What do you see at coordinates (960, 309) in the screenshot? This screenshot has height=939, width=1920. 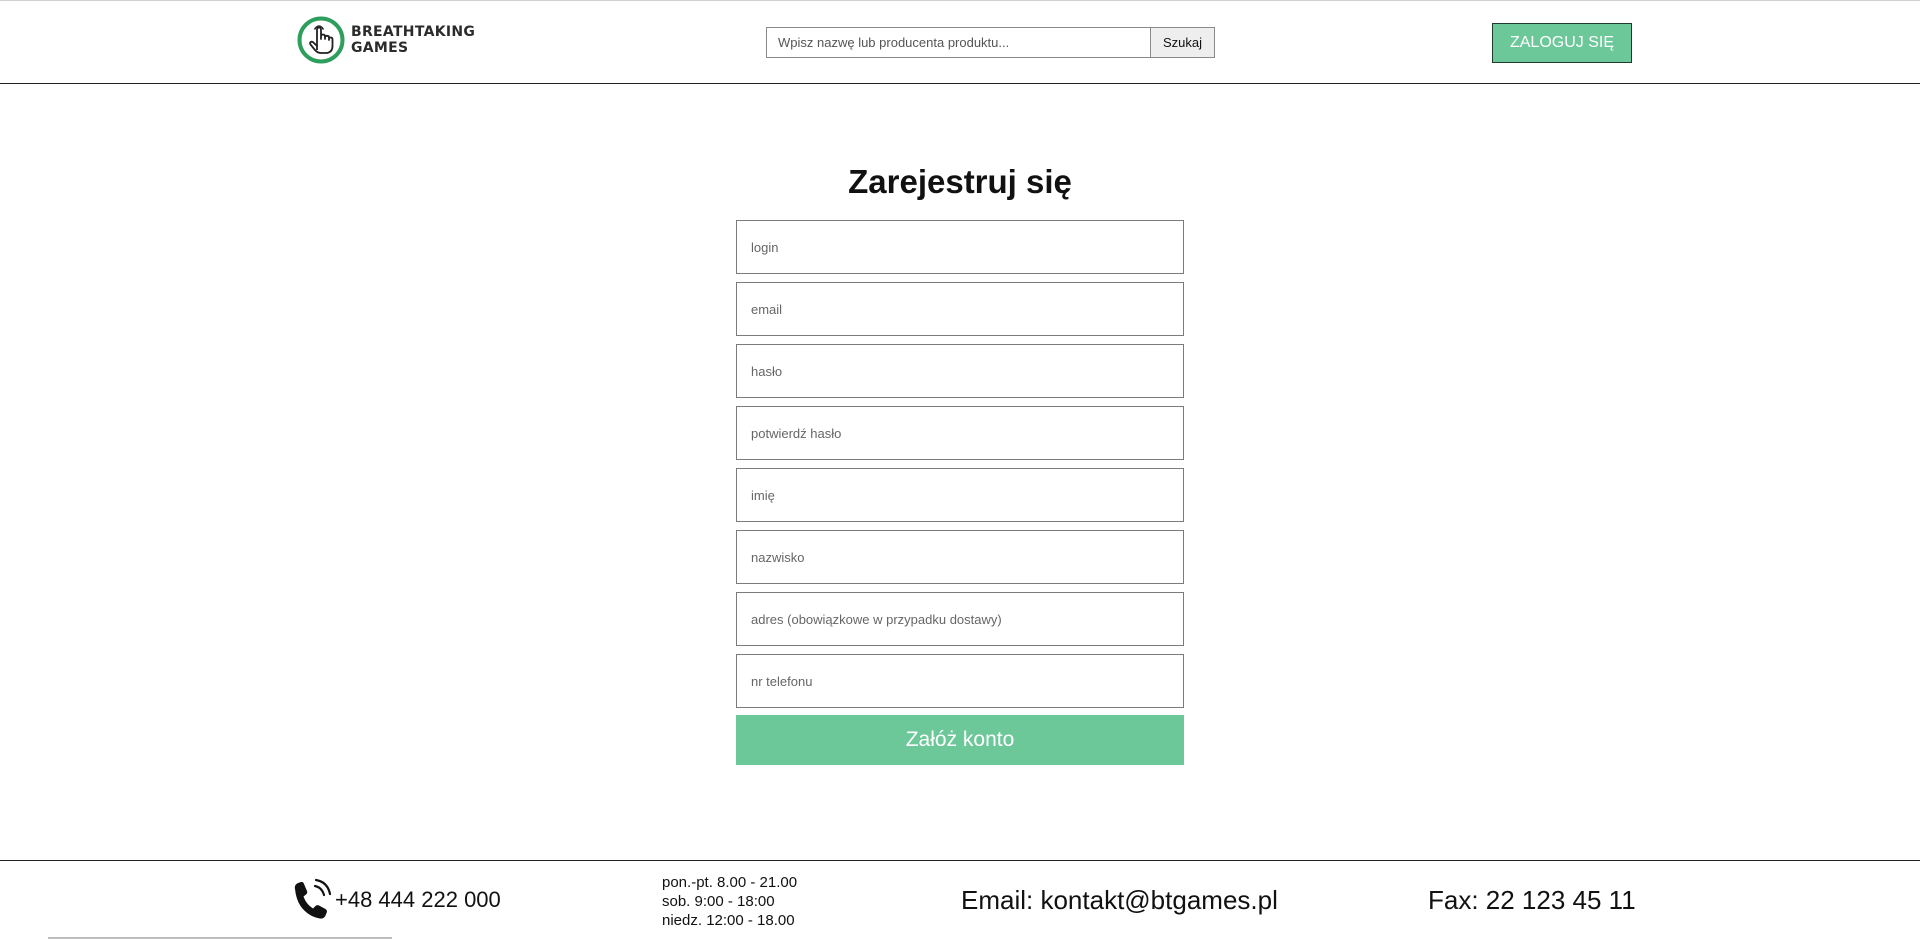 I see `email-field` at bounding box center [960, 309].